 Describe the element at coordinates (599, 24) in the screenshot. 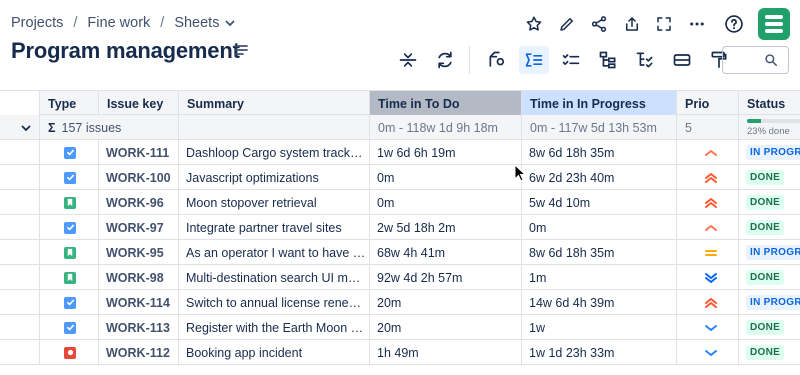

I see `share-button` at that location.